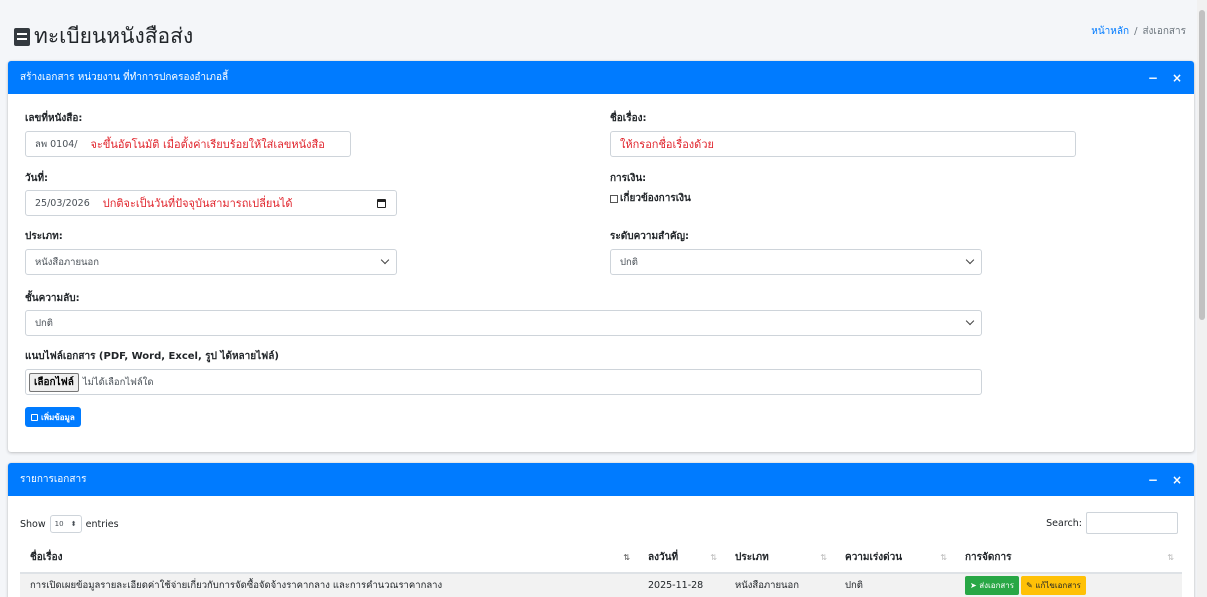 The height and width of the screenshot is (597, 1207). Describe the element at coordinates (59, 524) in the screenshot. I see `page-length-value: 10` at that location.